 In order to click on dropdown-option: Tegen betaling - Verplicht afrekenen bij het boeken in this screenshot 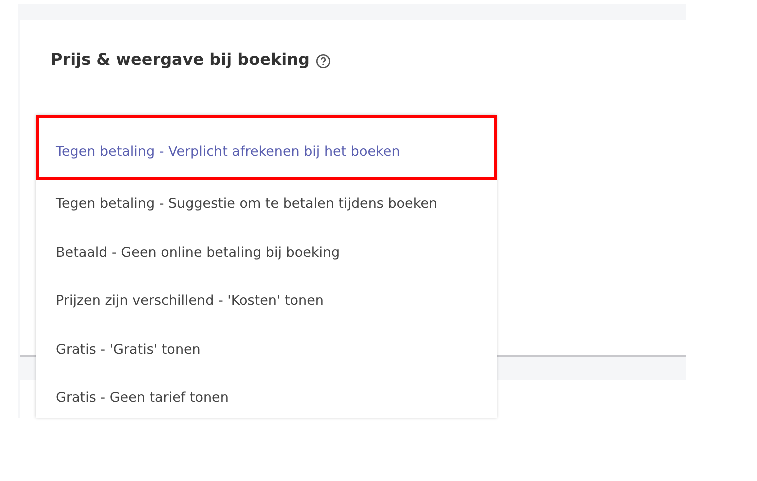, I will do `click(266, 147)`.